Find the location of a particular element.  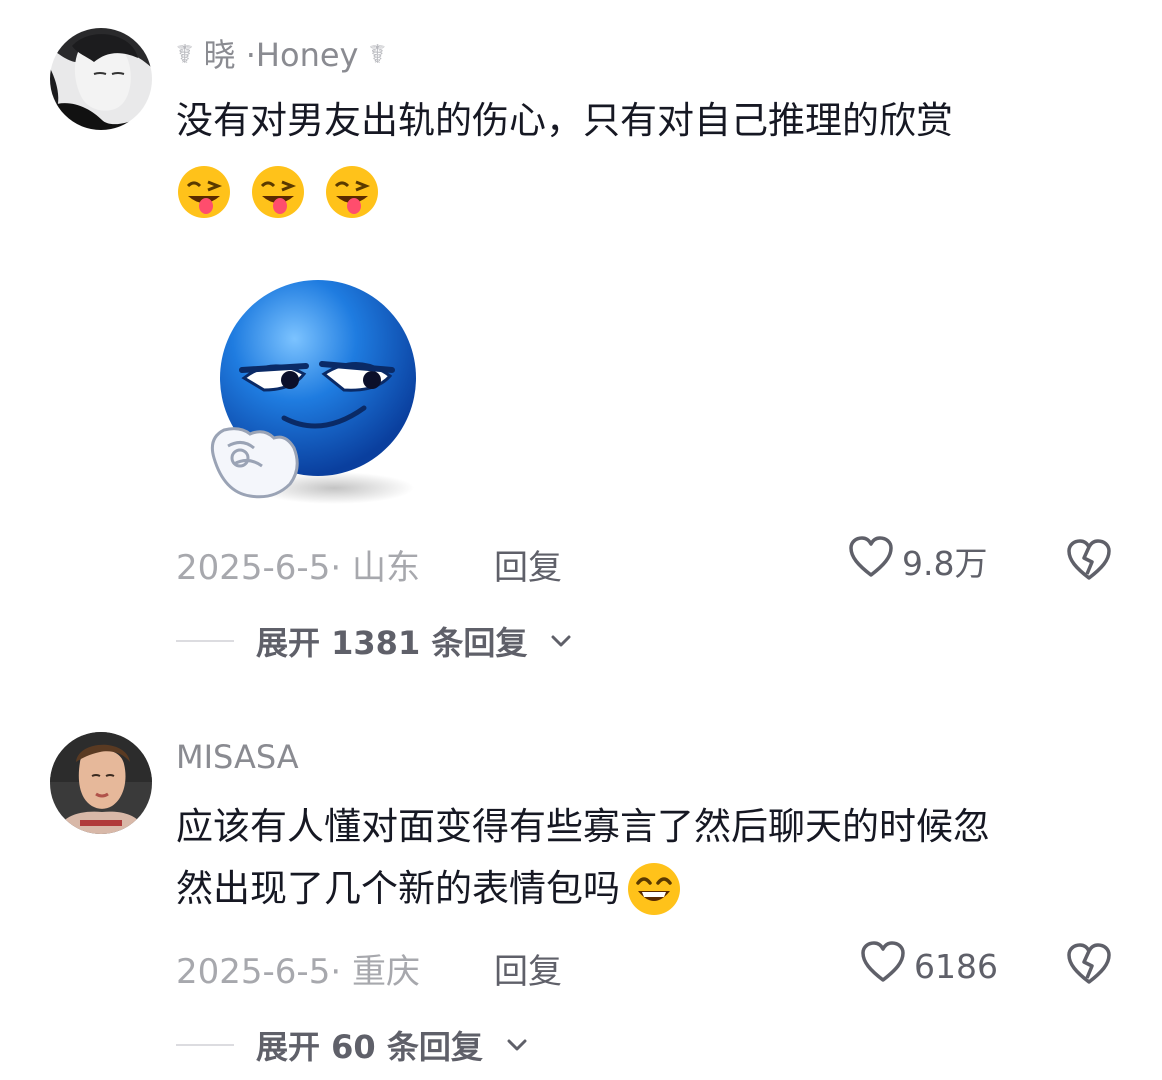

username: ☤ 晓 ·Honey ☤ is located at coordinates (281, 53).